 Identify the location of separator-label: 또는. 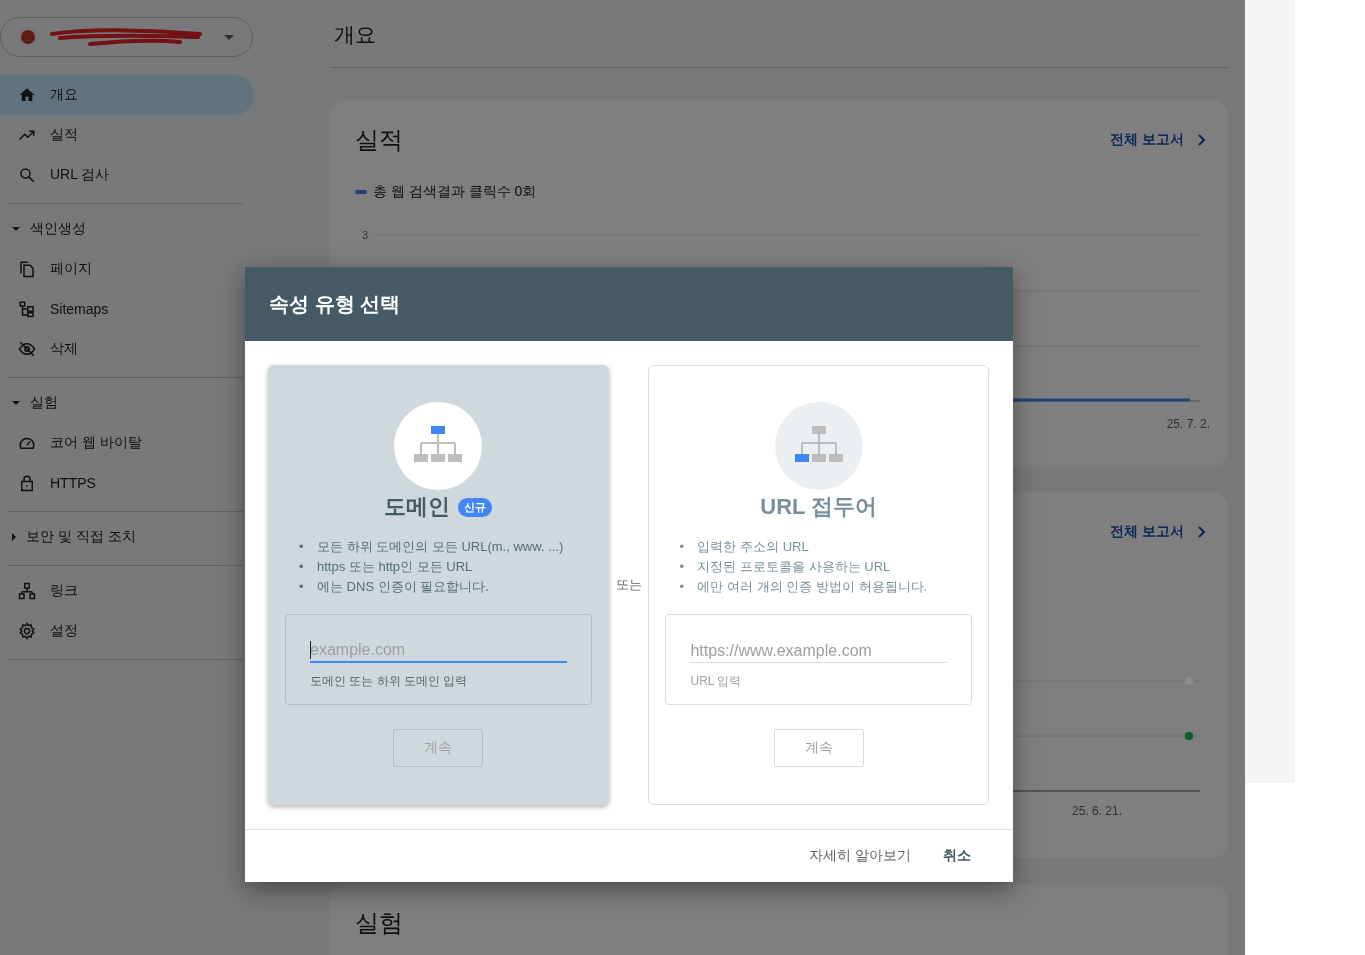
(628, 585).